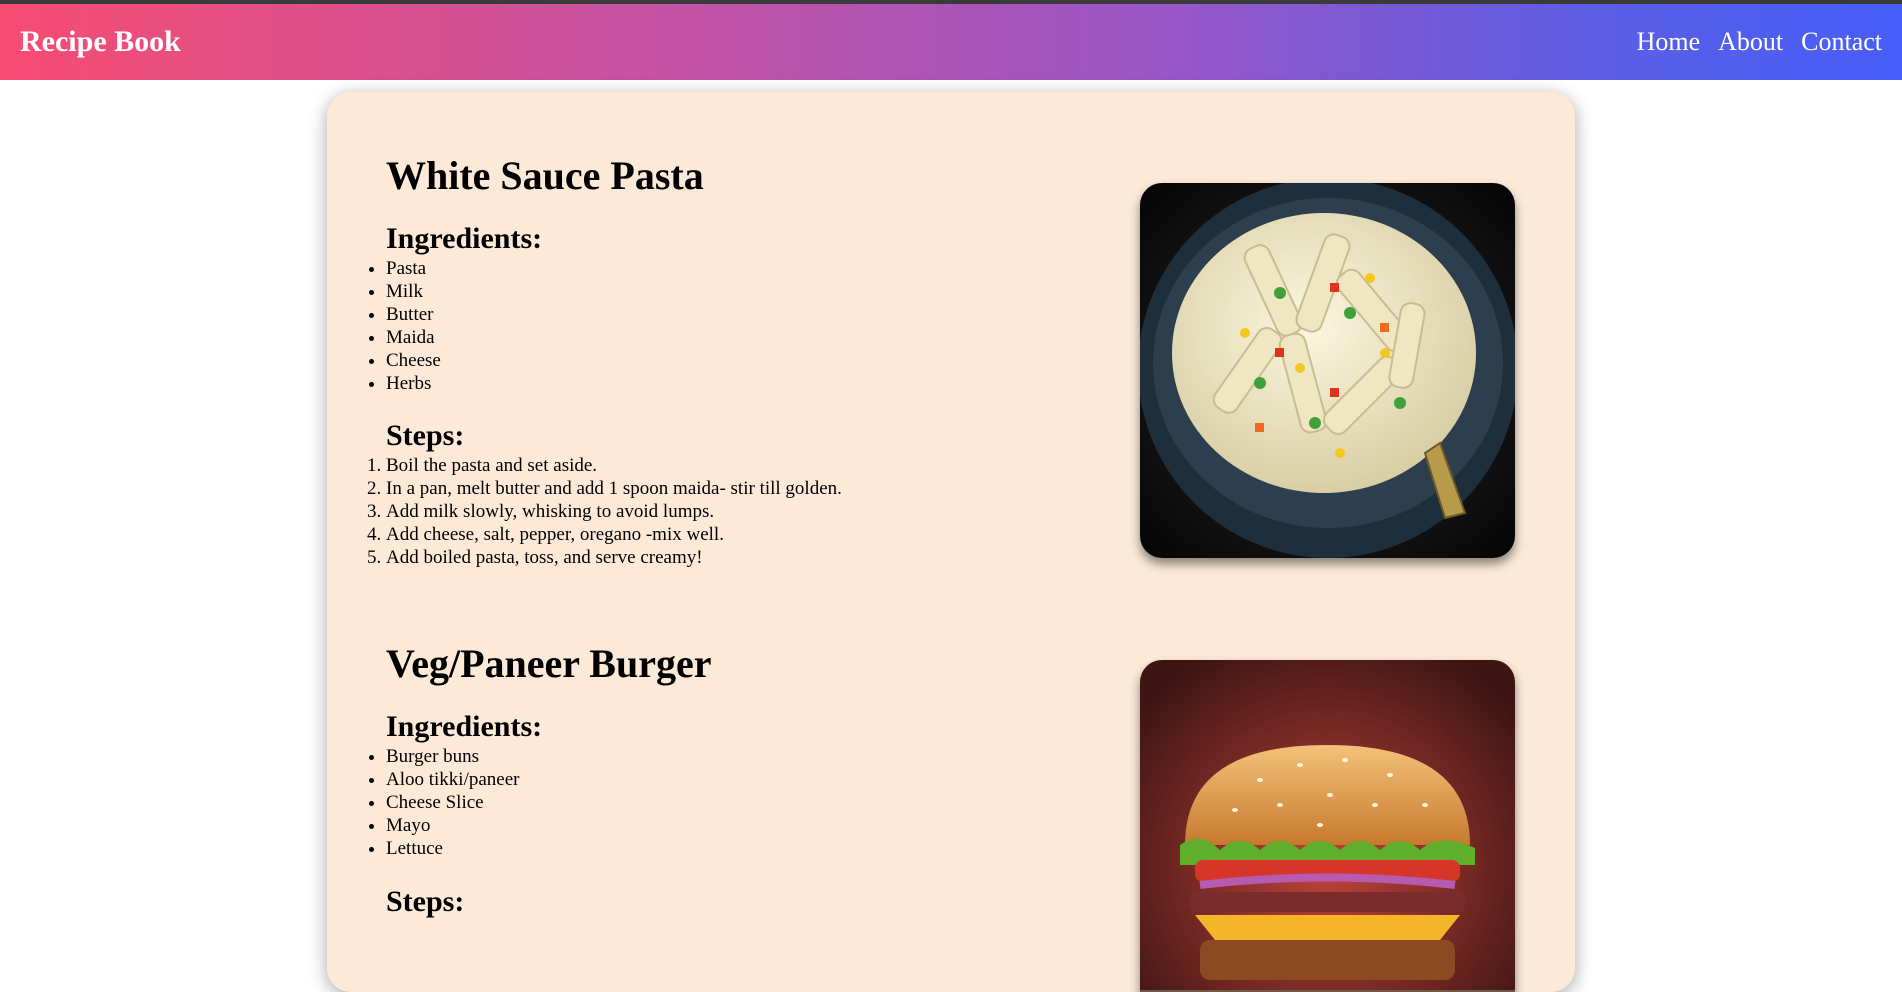 The height and width of the screenshot is (992, 1902). What do you see at coordinates (1669, 42) in the screenshot?
I see `nav-home-link: Home` at bounding box center [1669, 42].